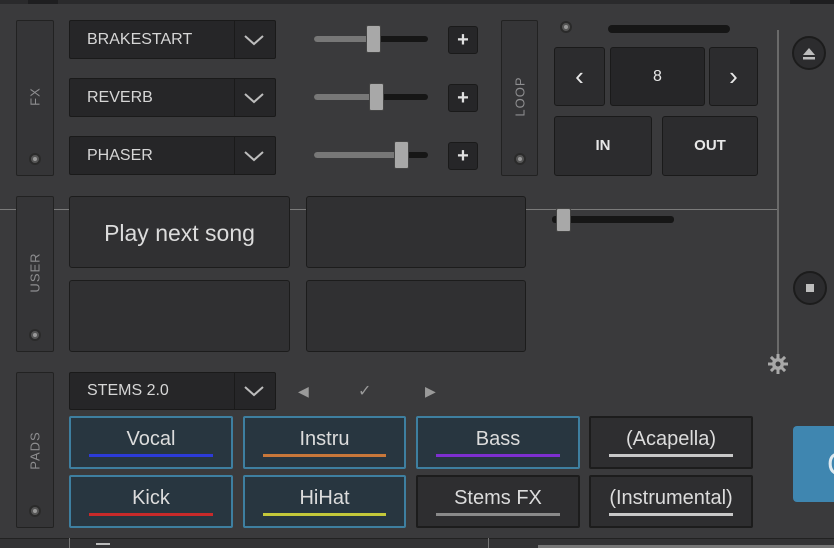 The image size is (834, 548). Describe the element at coordinates (417, 2) in the screenshot. I see `top-strip` at that location.